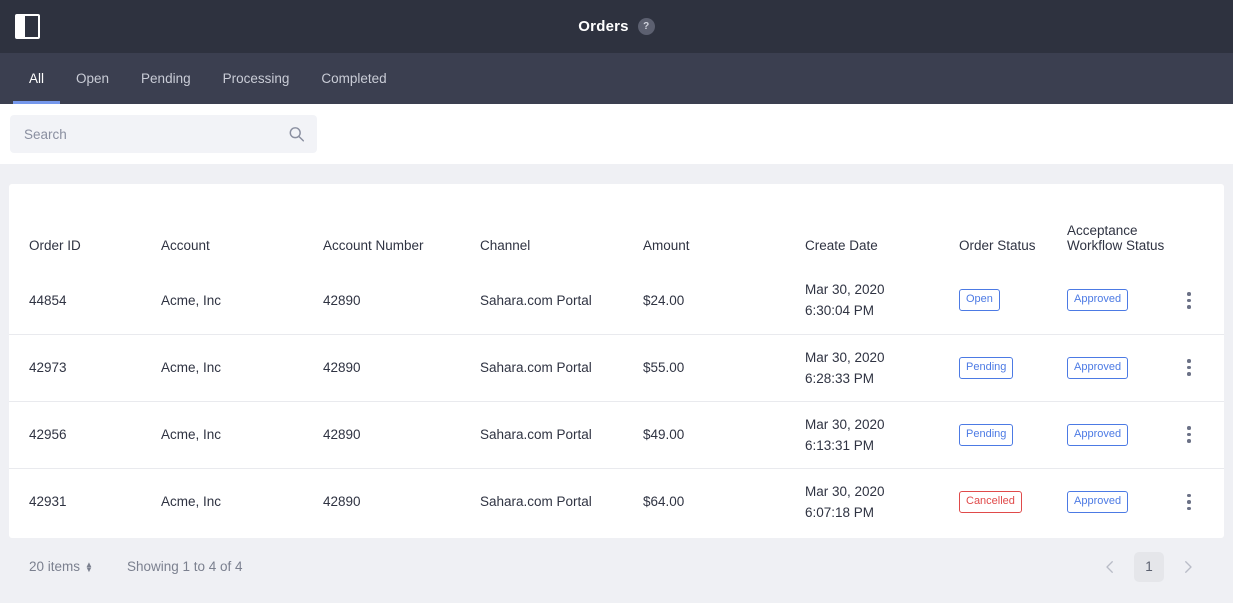 This screenshot has height=603, width=1233. I want to click on header-title-group: Orders ?, so click(616, 26).